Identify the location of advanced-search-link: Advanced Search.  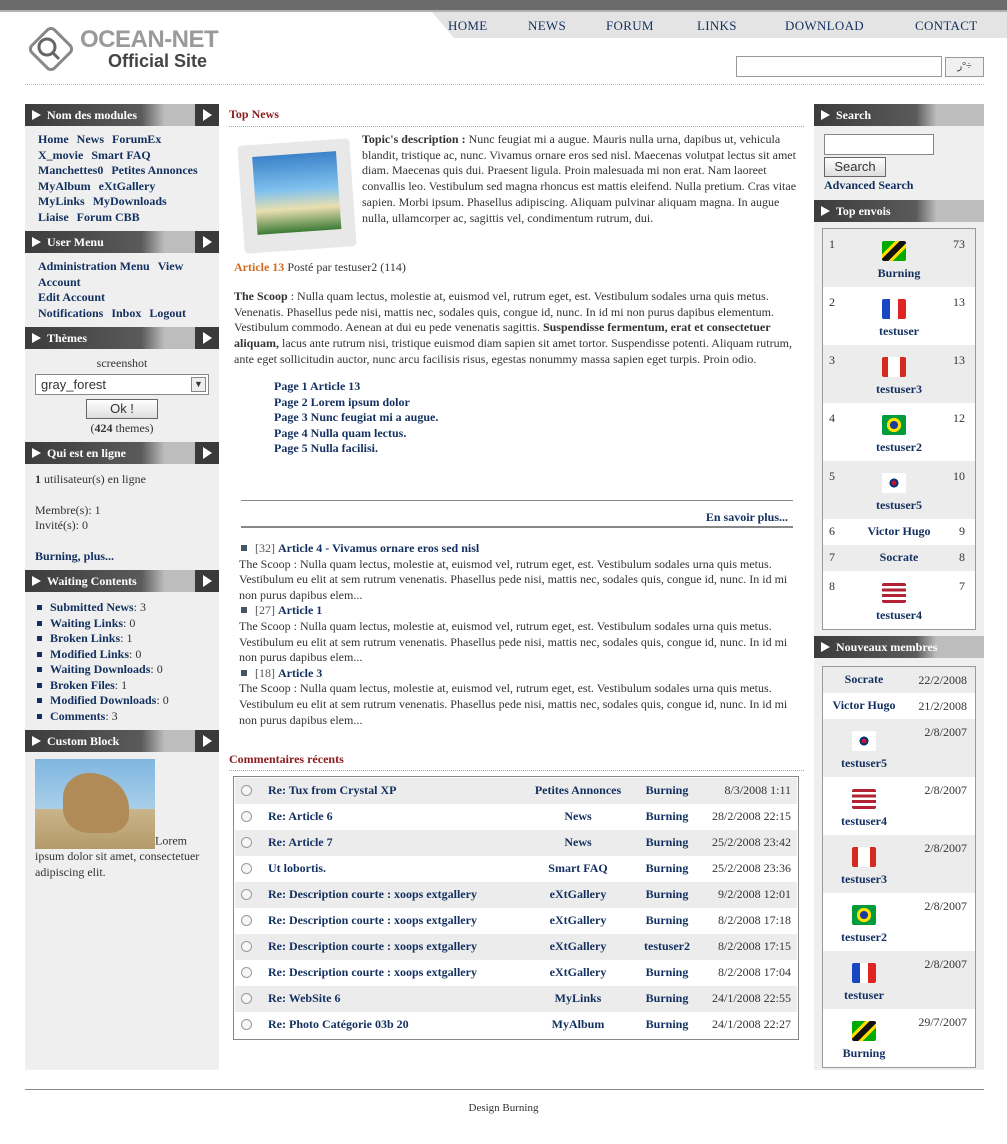
(895, 186).